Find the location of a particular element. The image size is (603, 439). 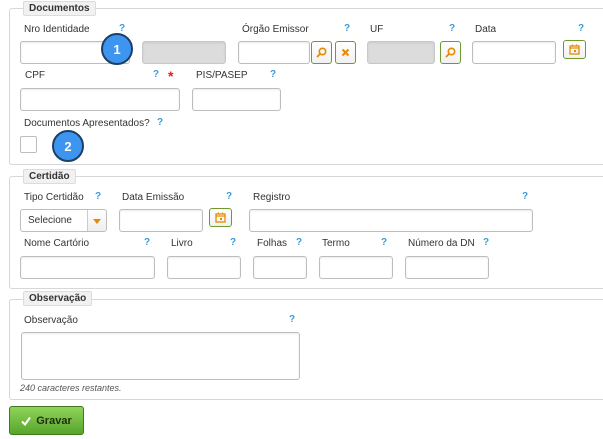

documentos-apresentados-help-icon: ? is located at coordinates (160, 123).